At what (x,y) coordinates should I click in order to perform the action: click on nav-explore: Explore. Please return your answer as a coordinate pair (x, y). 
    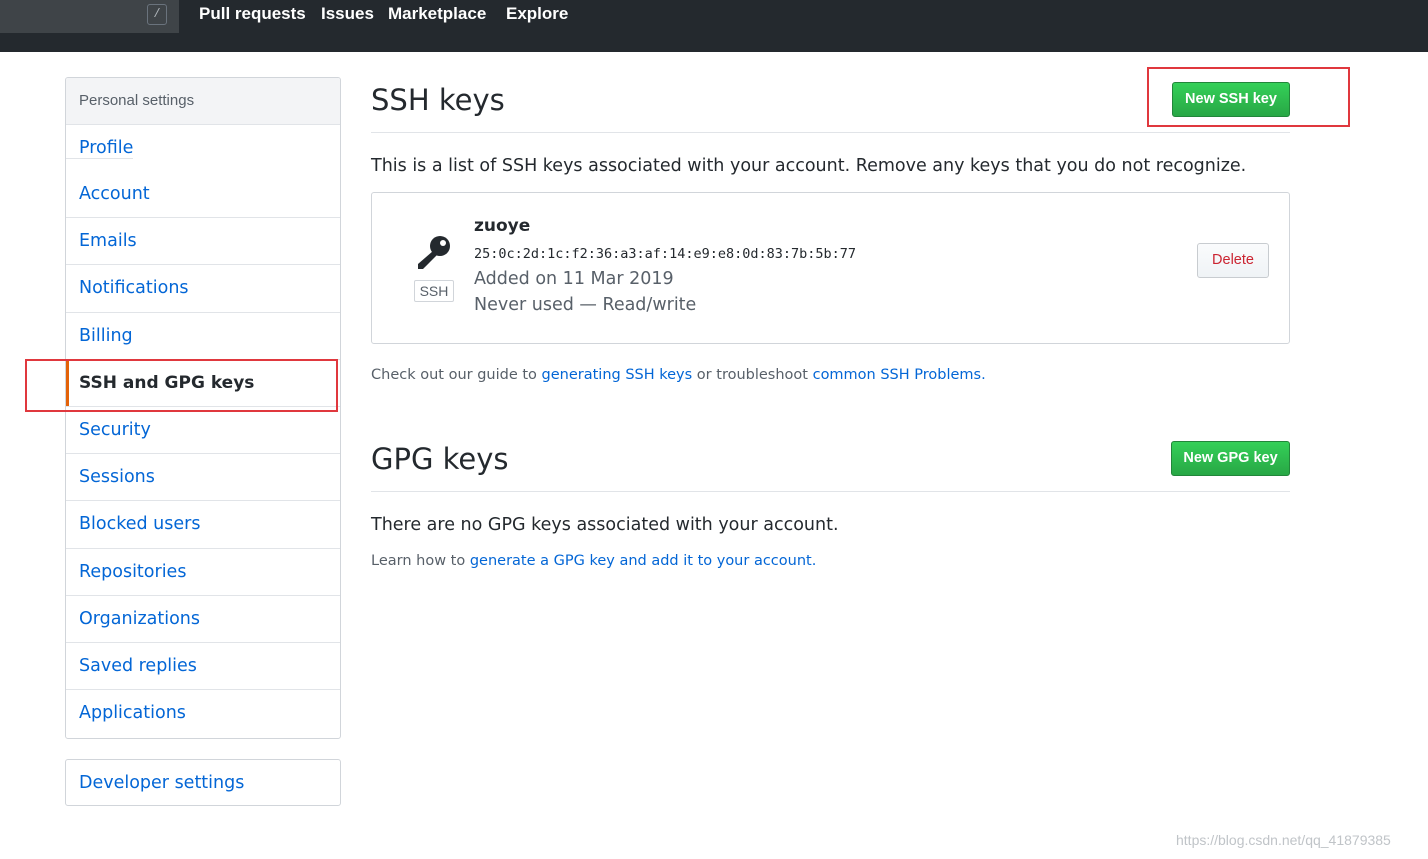
    Looking at the image, I should click on (537, 14).